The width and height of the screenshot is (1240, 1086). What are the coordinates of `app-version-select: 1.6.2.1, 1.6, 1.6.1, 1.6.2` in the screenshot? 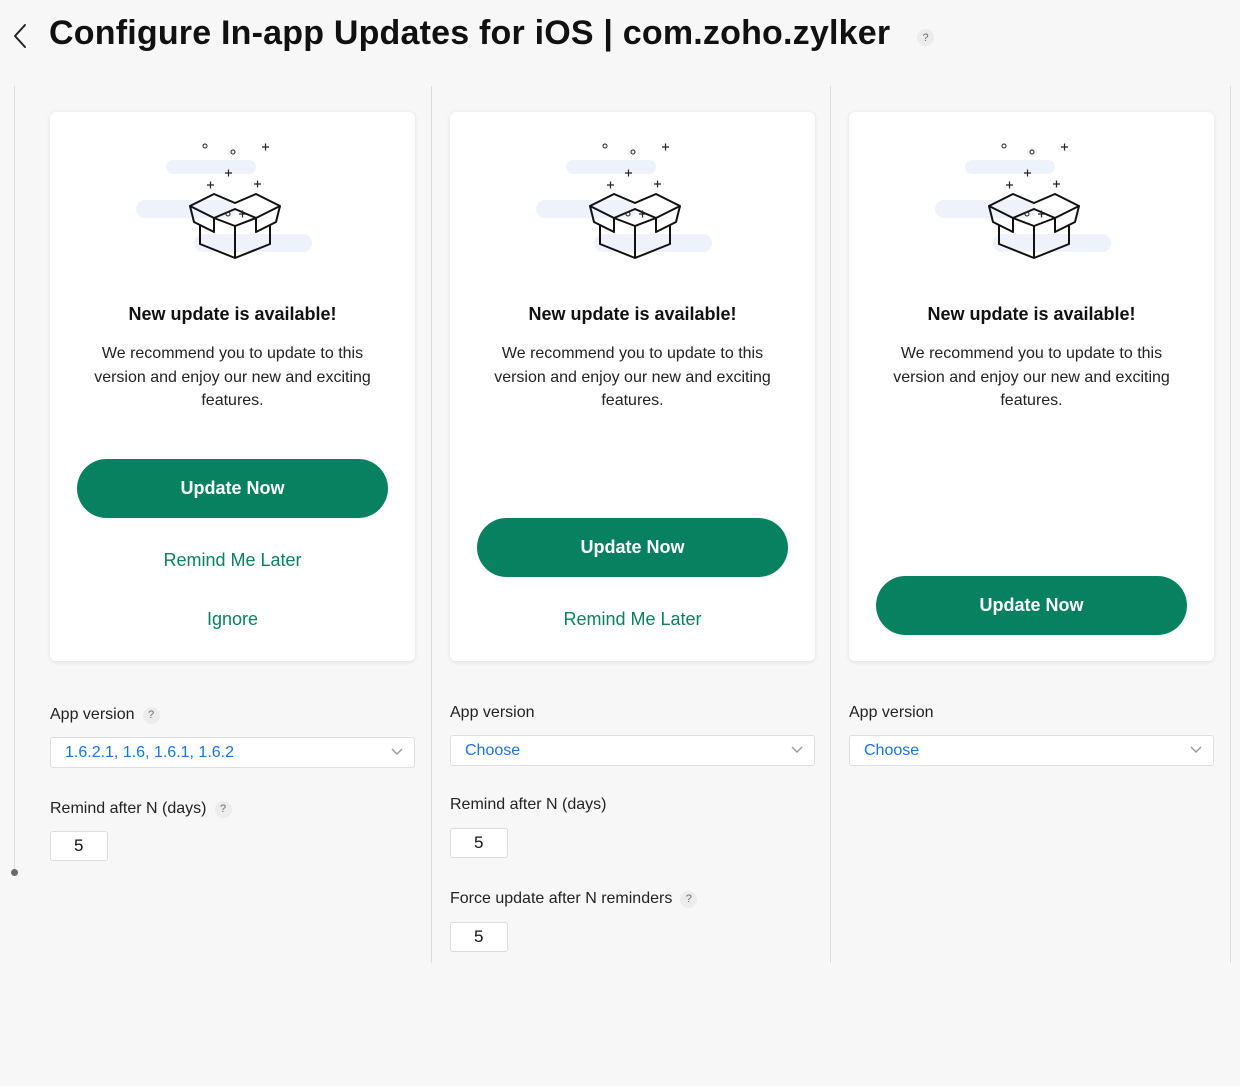 It's located at (232, 752).